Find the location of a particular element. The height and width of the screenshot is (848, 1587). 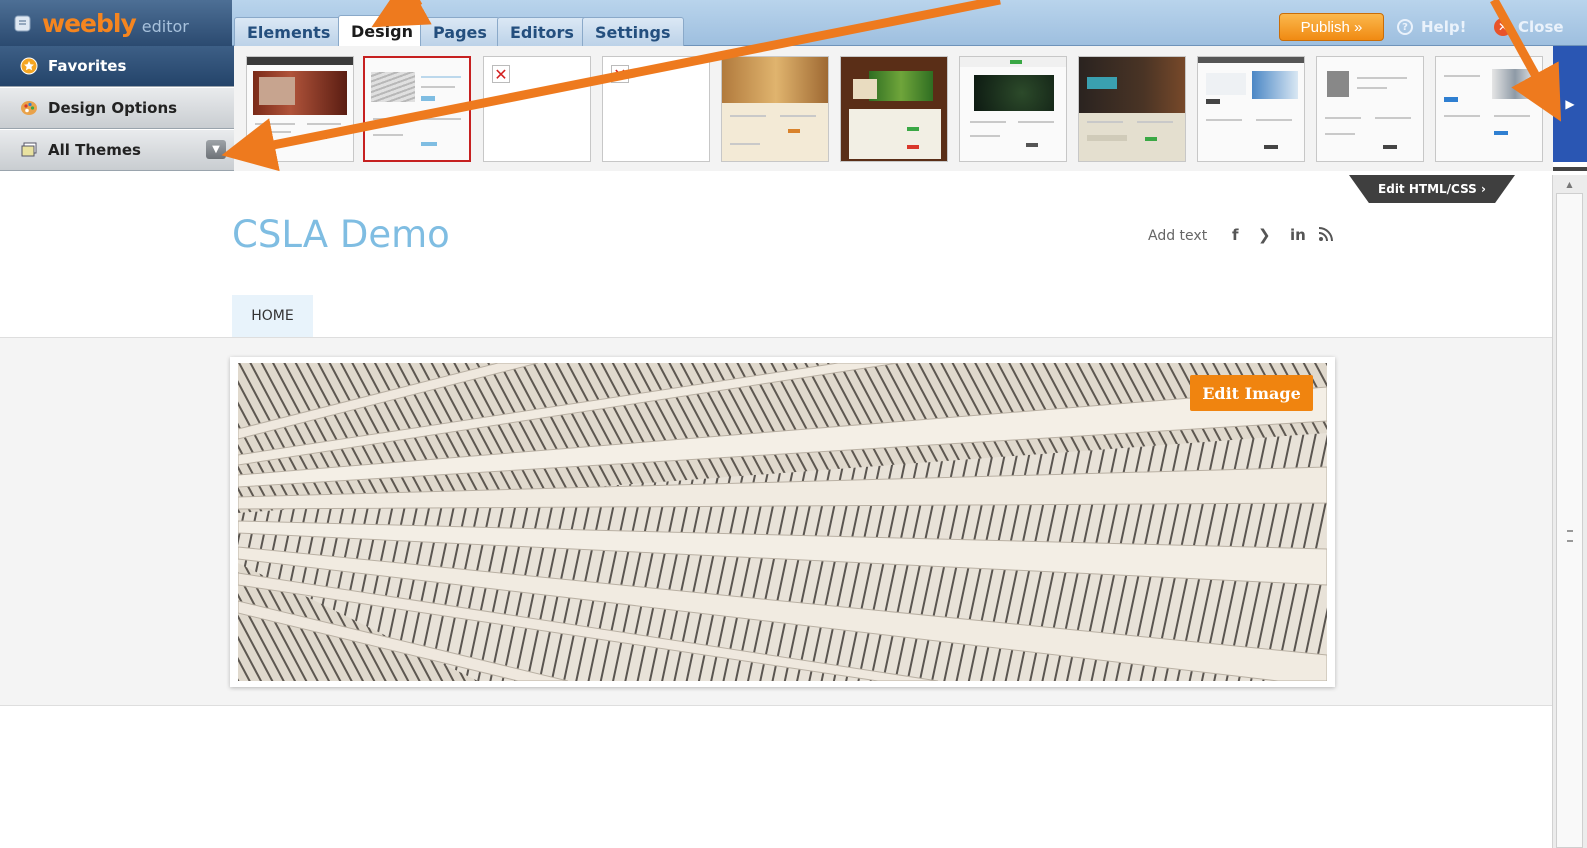

scroll-grip-icon is located at coordinates (1570, 536).